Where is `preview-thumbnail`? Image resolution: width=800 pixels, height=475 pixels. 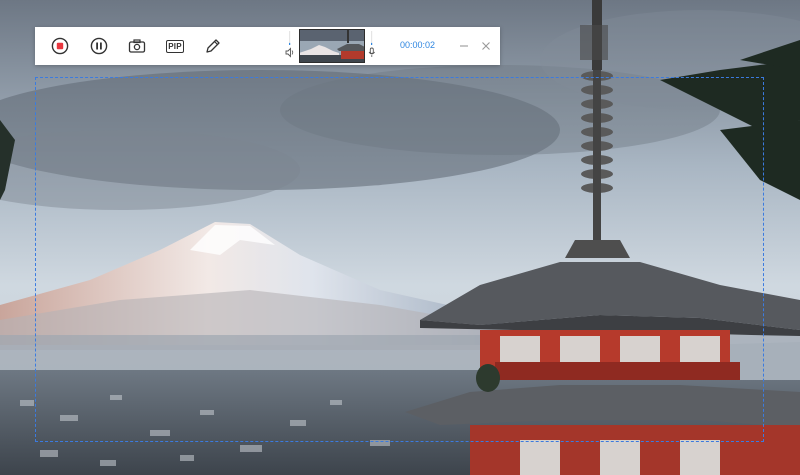 preview-thumbnail is located at coordinates (332, 46).